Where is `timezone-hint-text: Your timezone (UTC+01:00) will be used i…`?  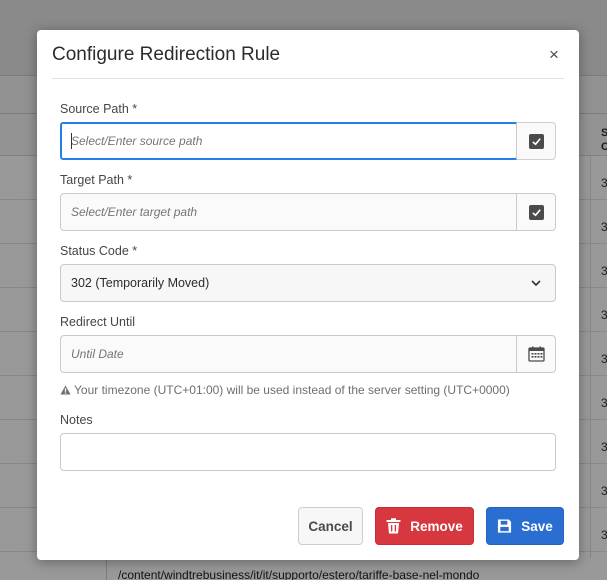 timezone-hint-text: Your timezone (UTC+01:00) will be used i… is located at coordinates (292, 390).